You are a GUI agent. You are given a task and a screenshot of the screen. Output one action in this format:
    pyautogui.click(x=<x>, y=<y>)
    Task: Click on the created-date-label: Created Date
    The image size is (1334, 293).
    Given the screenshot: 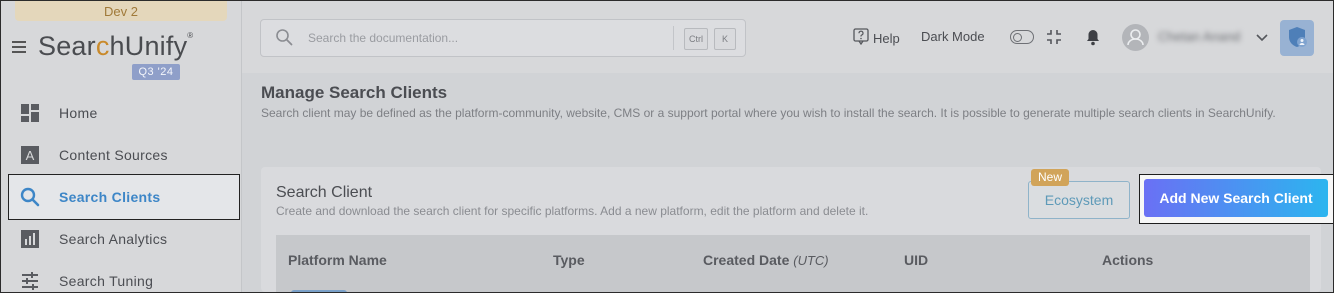 What is the action you would take?
    pyautogui.click(x=746, y=260)
    